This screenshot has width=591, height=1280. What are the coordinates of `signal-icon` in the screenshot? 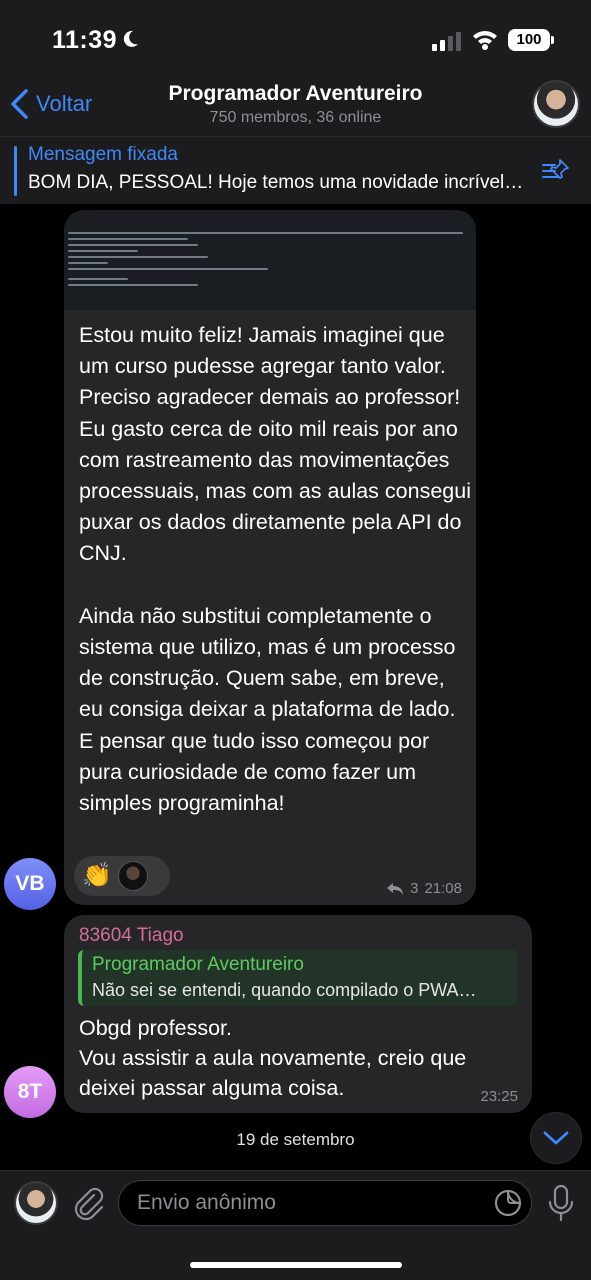 It's located at (446, 41).